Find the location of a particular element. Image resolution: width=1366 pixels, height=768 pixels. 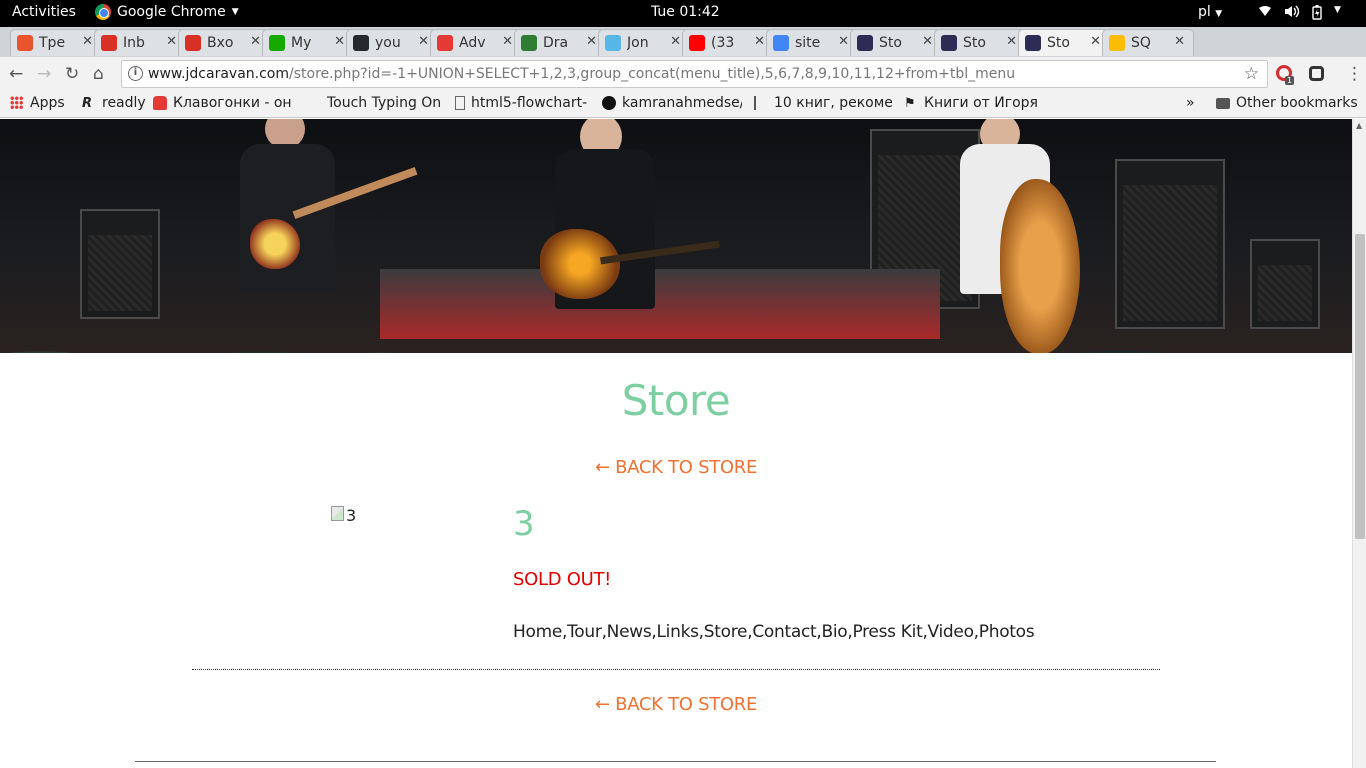

todoist-icon is located at coordinates (25, 43).